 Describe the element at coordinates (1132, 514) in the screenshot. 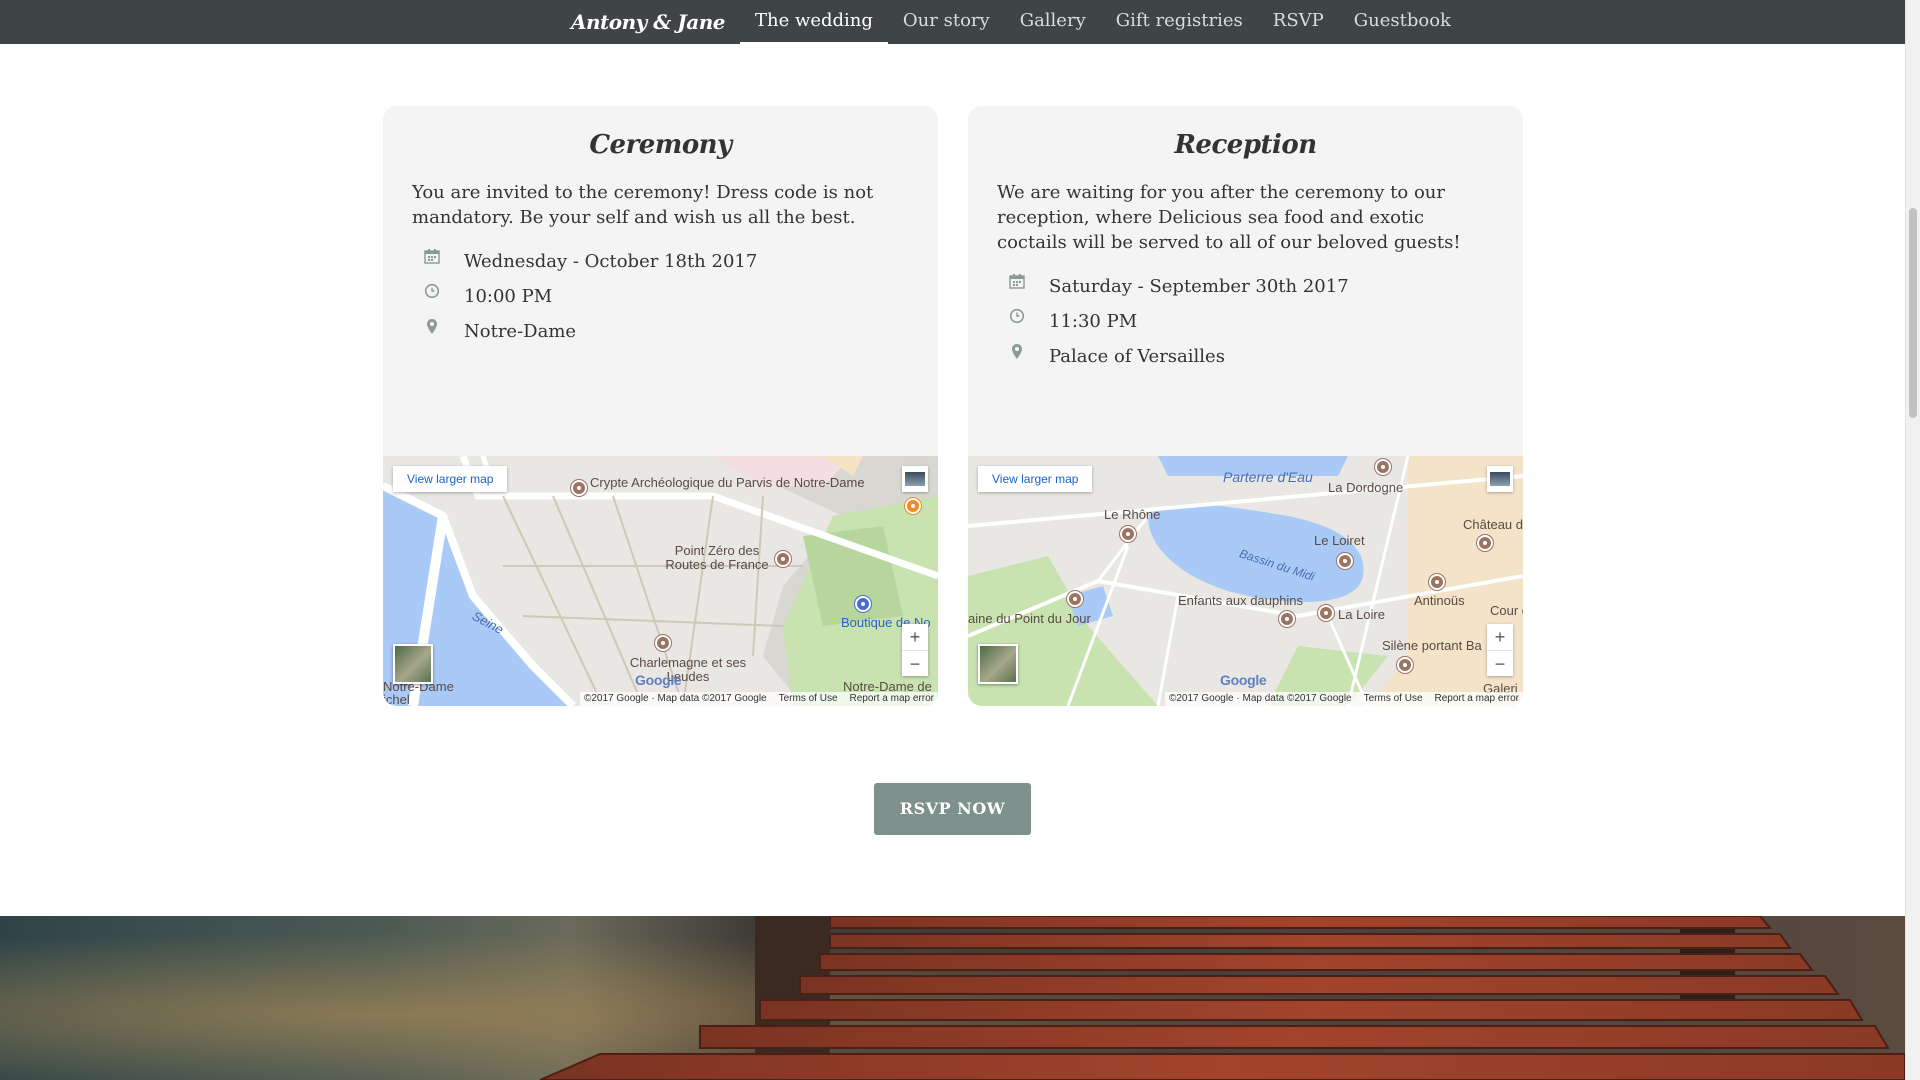

I see `map-label-rhone: Le Rhône` at that location.